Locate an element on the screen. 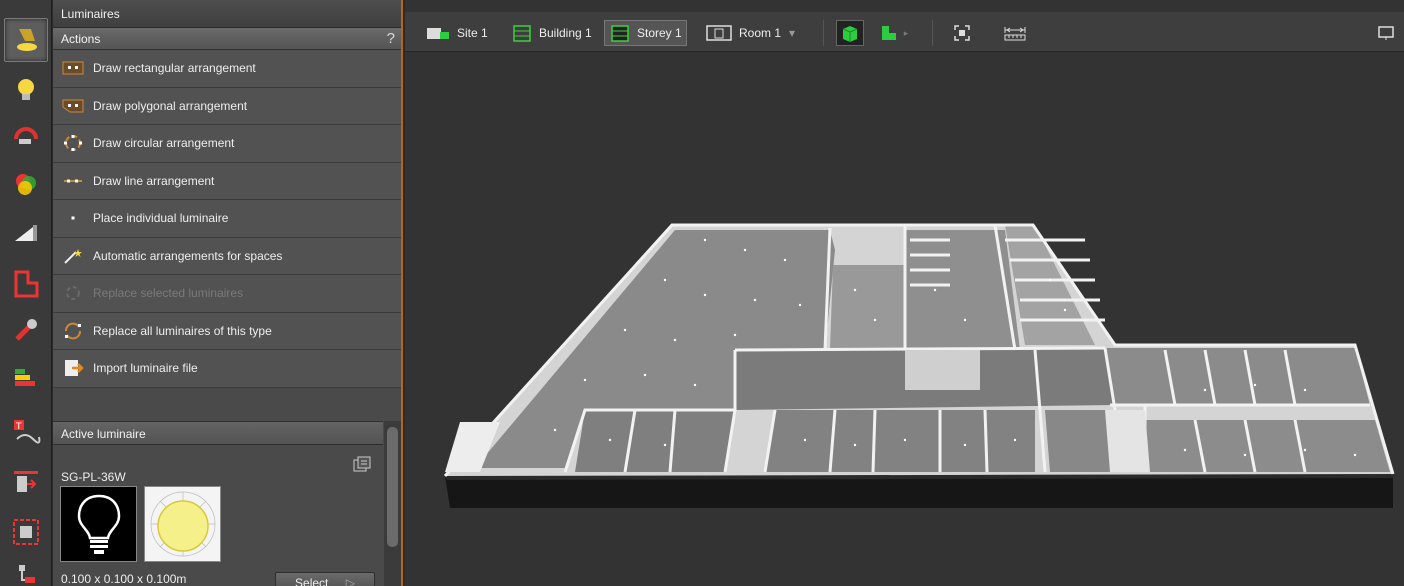 The image size is (1404, 586). action-label: Draw circular arrangement is located at coordinates (164, 143).